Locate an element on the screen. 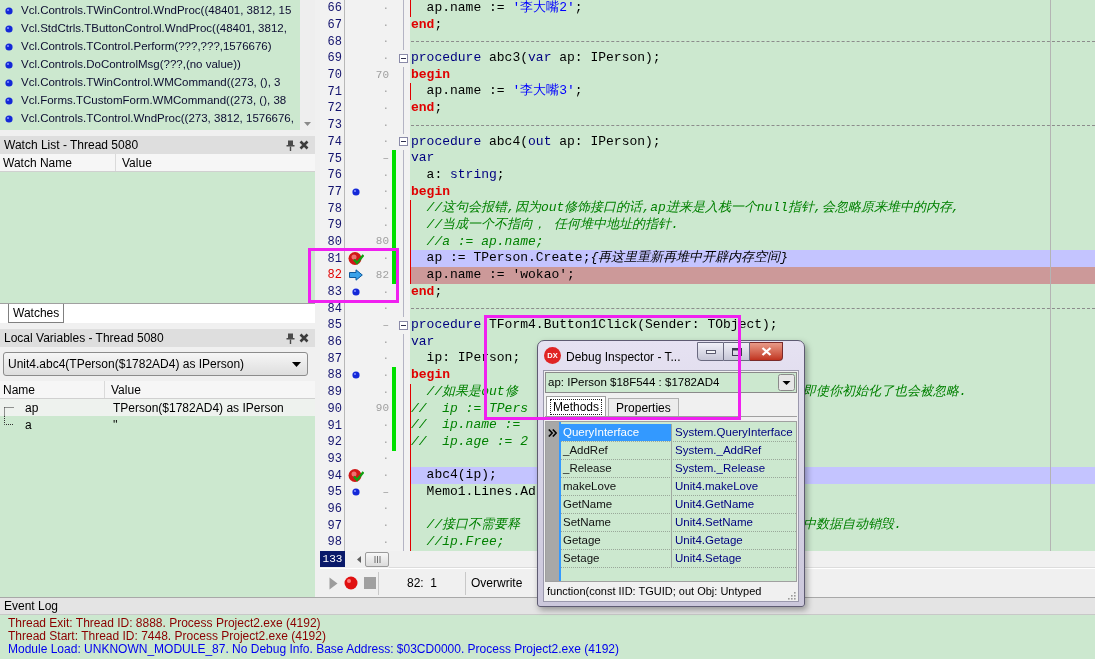 The height and width of the screenshot is (659, 1095). method-name: makeLove is located at coordinates (616, 486).